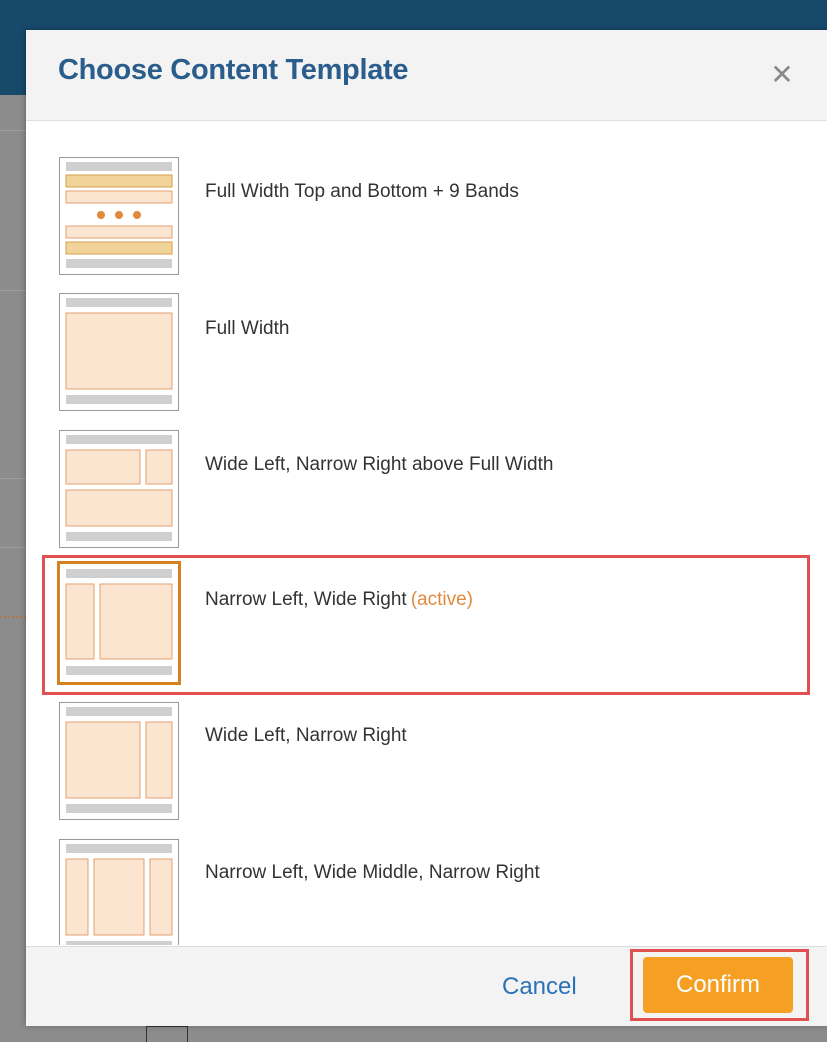 The width and height of the screenshot is (827, 1042). Describe the element at coordinates (426, 491) in the screenshot. I see `template-option-wide-left-narrow-right-above-full: Wide Left, Narrow Right above Full Width` at that location.